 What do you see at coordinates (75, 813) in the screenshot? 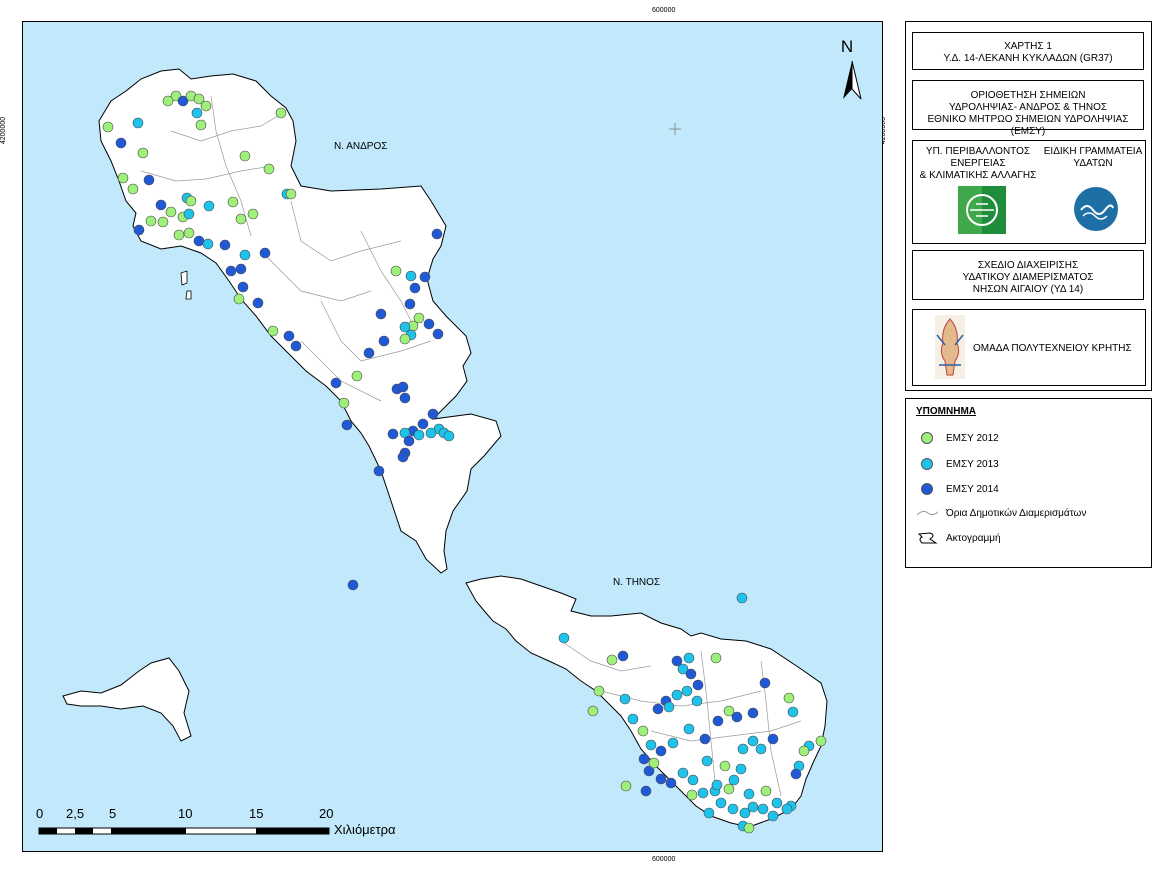
I see `scale-tick-2-5: 2,5` at bounding box center [75, 813].